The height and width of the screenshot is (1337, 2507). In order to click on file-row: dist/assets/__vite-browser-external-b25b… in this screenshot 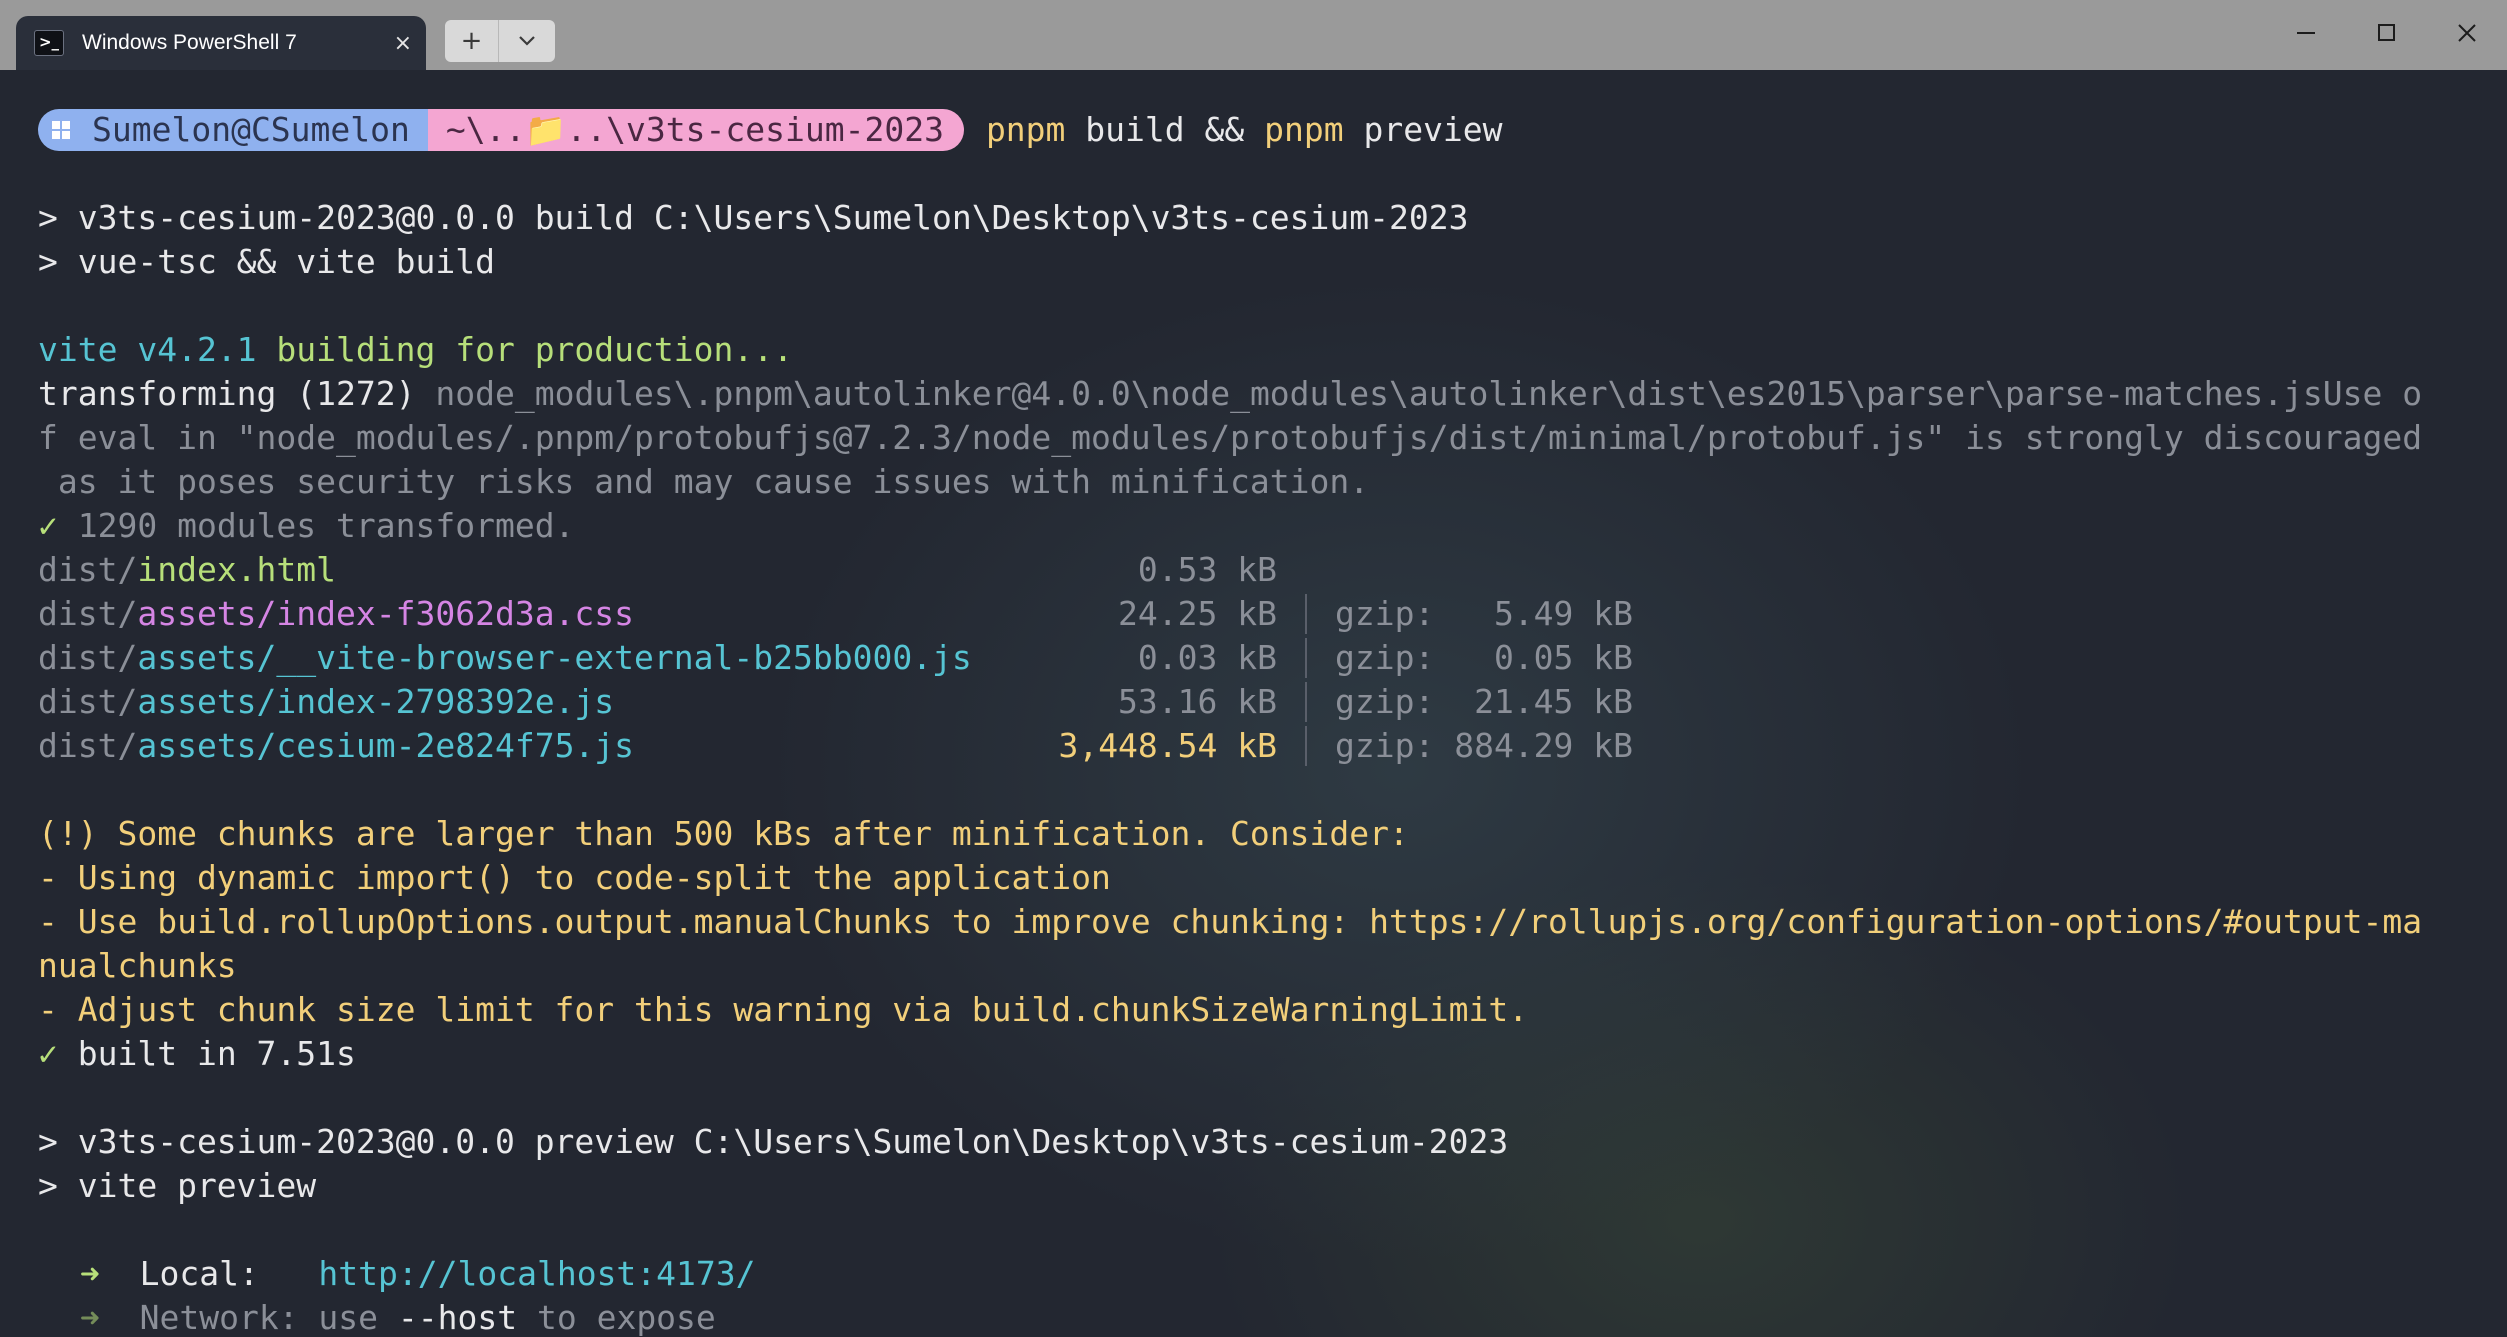, I will do `click(1272, 658)`.